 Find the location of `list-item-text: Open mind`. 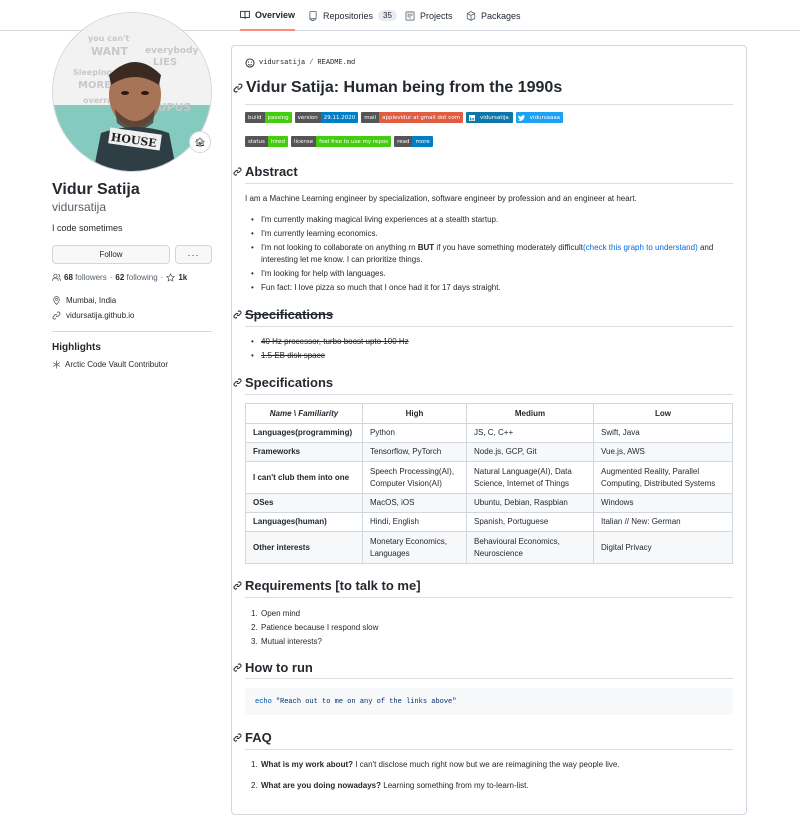

list-item-text: Open mind is located at coordinates (281, 613).